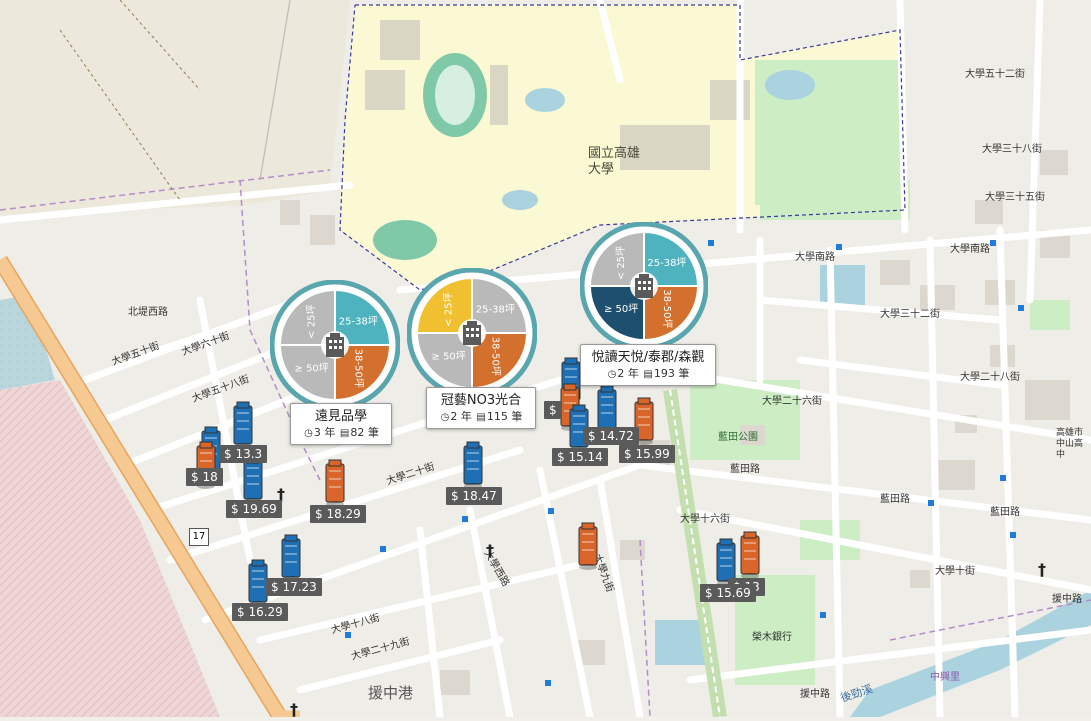  What do you see at coordinates (955, 571) in the screenshot?
I see `street-label: 大學十街` at bounding box center [955, 571].